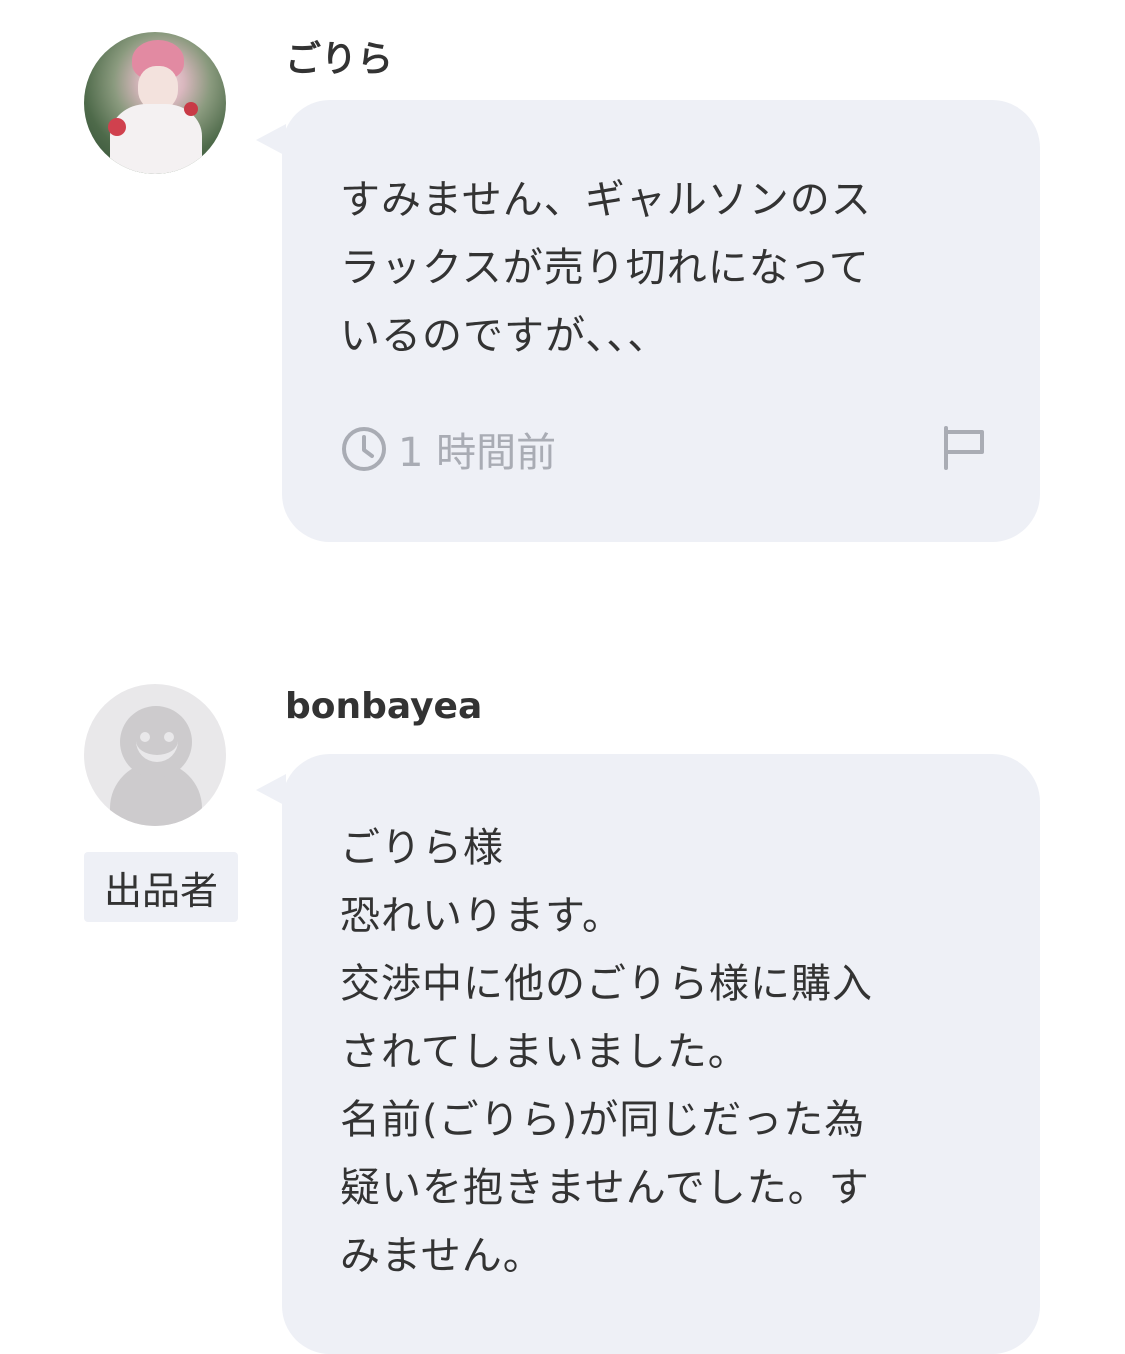 Image resolution: width=1125 pixels, height=1354 pixels. What do you see at coordinates (477, 453) in the screenshot?
I see `time-label: 1 時間前` at bounding box center [477, 453].